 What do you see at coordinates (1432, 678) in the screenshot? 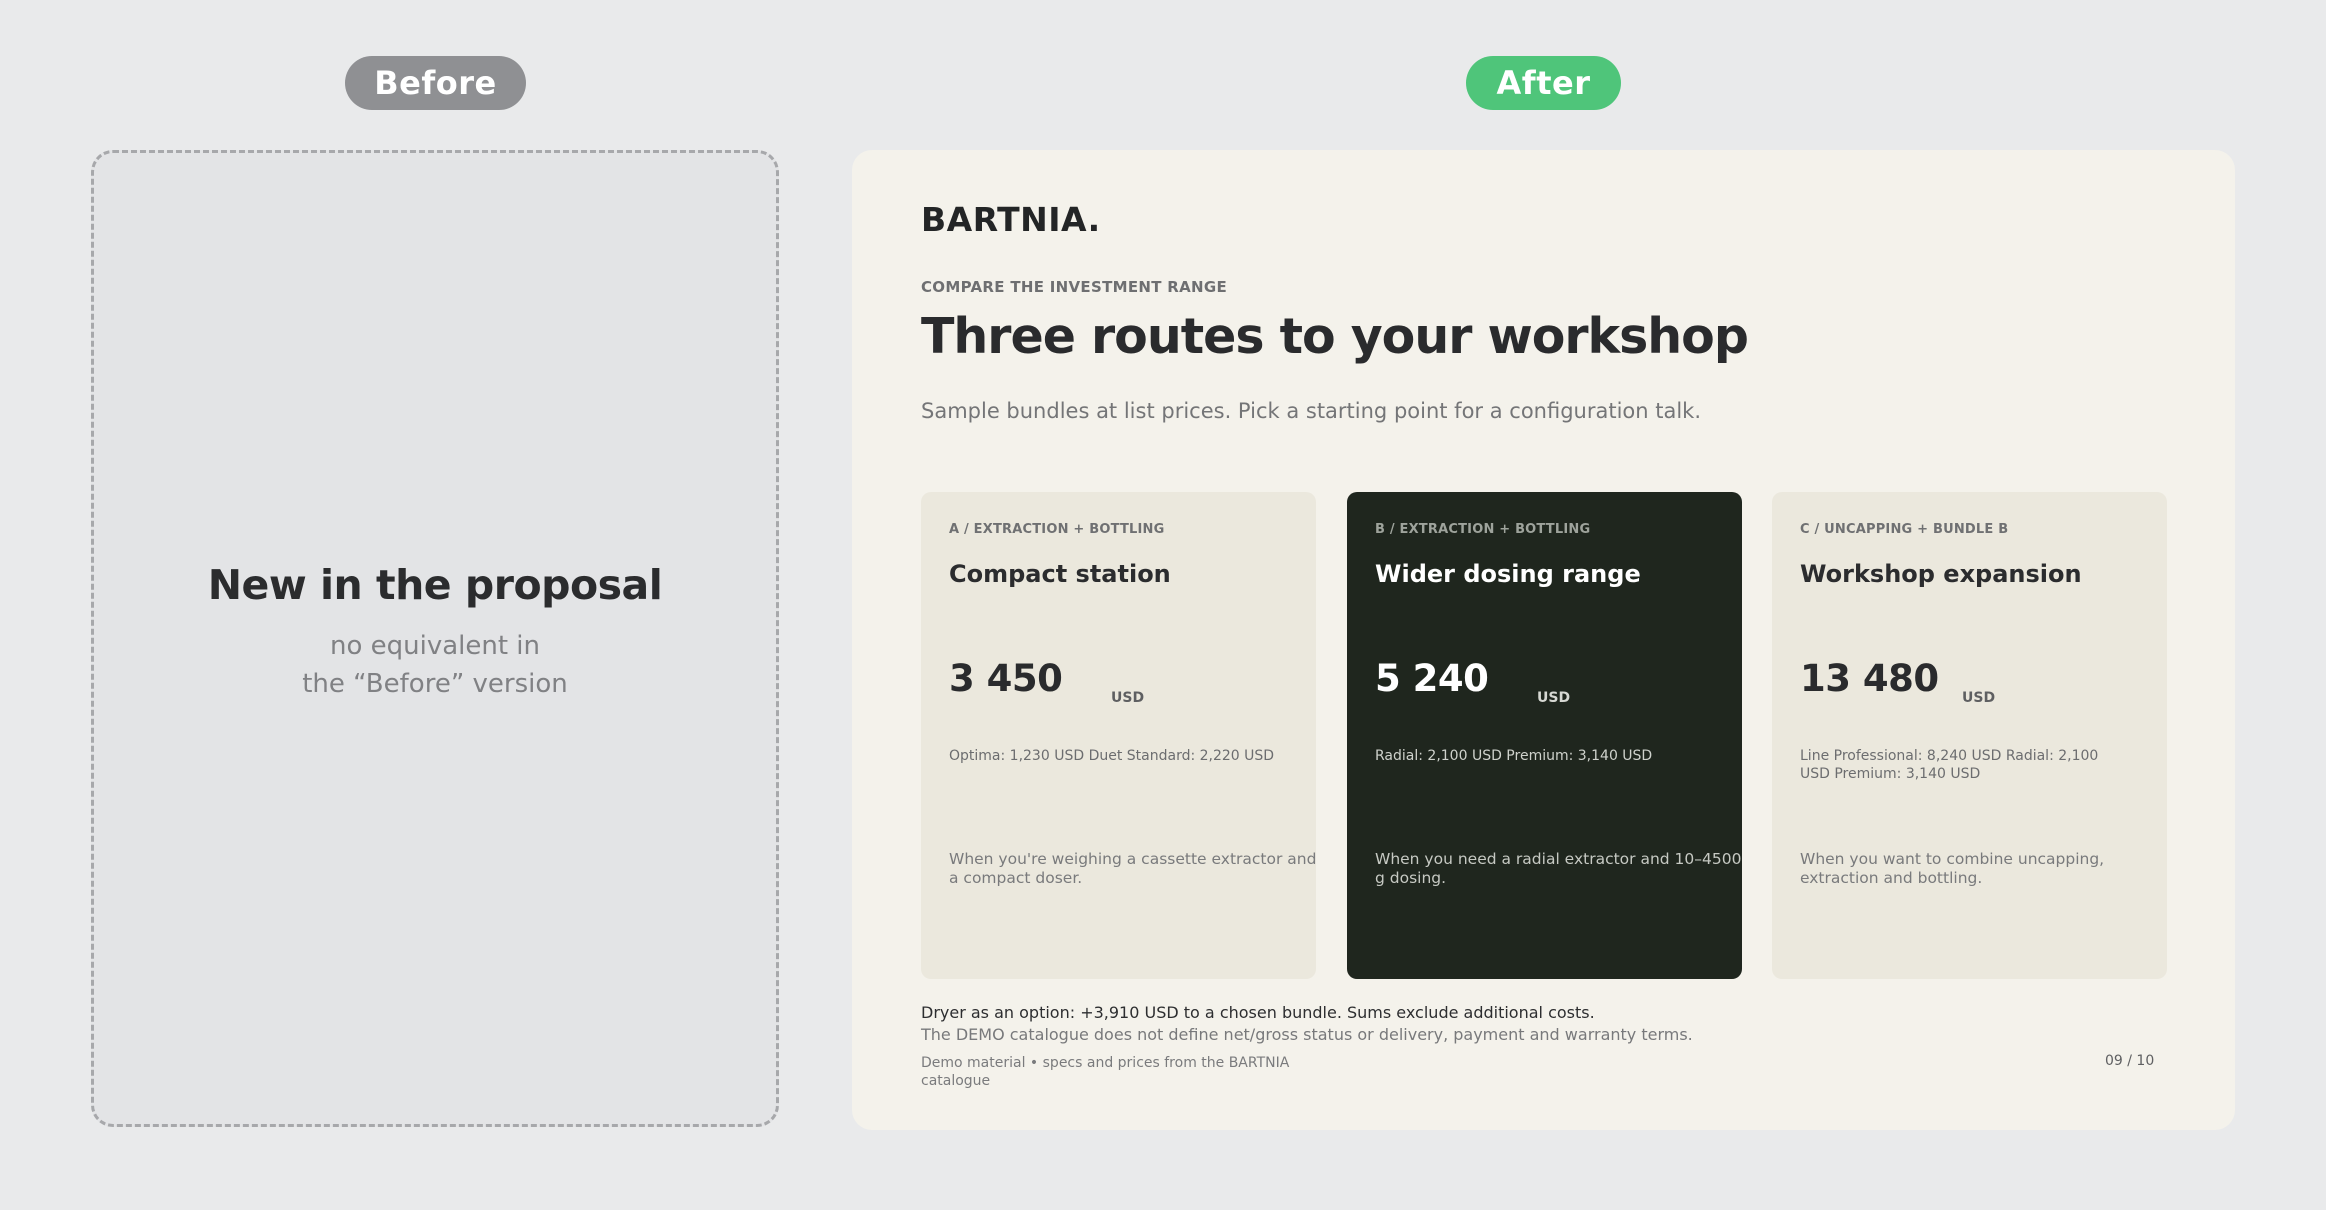
I see `card-price: 5 240` at bounding box center [1432, 678].